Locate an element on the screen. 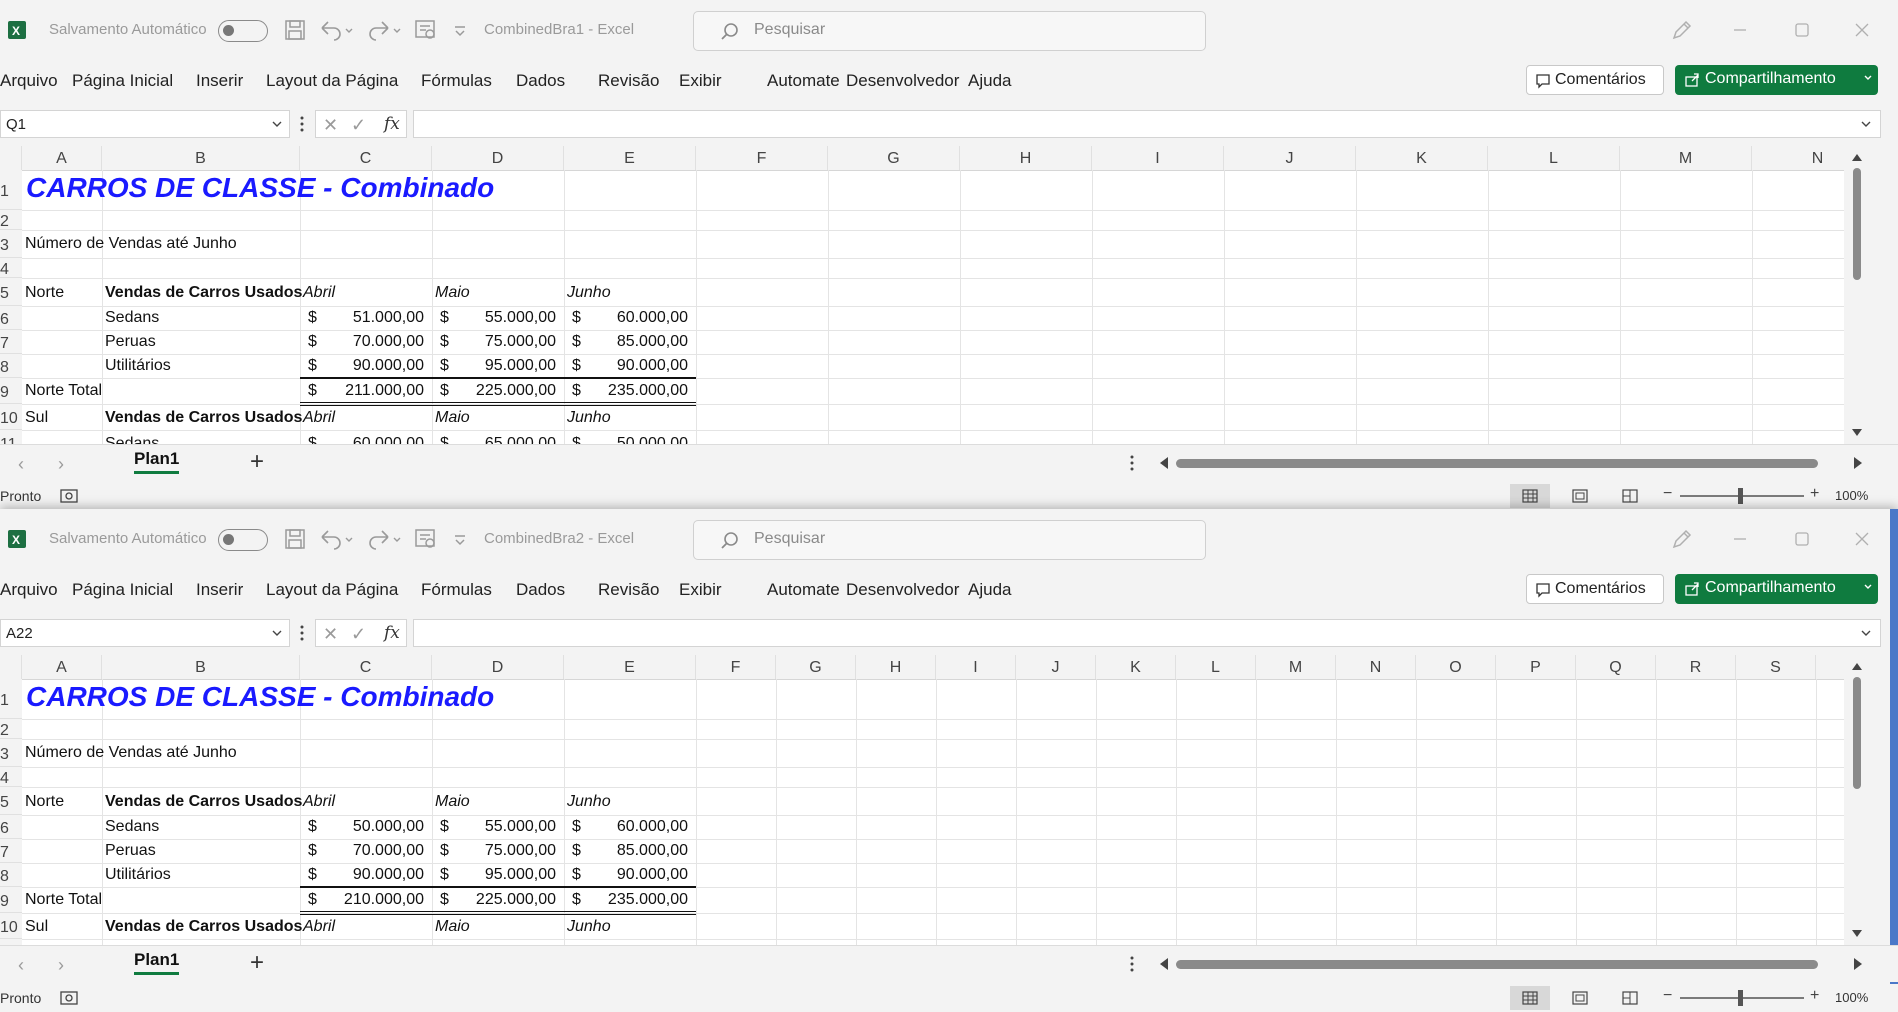 The height and width of the screenshot is (1012, 1898). share-button: Compartilhamento is located at coordinates (1776, 80).